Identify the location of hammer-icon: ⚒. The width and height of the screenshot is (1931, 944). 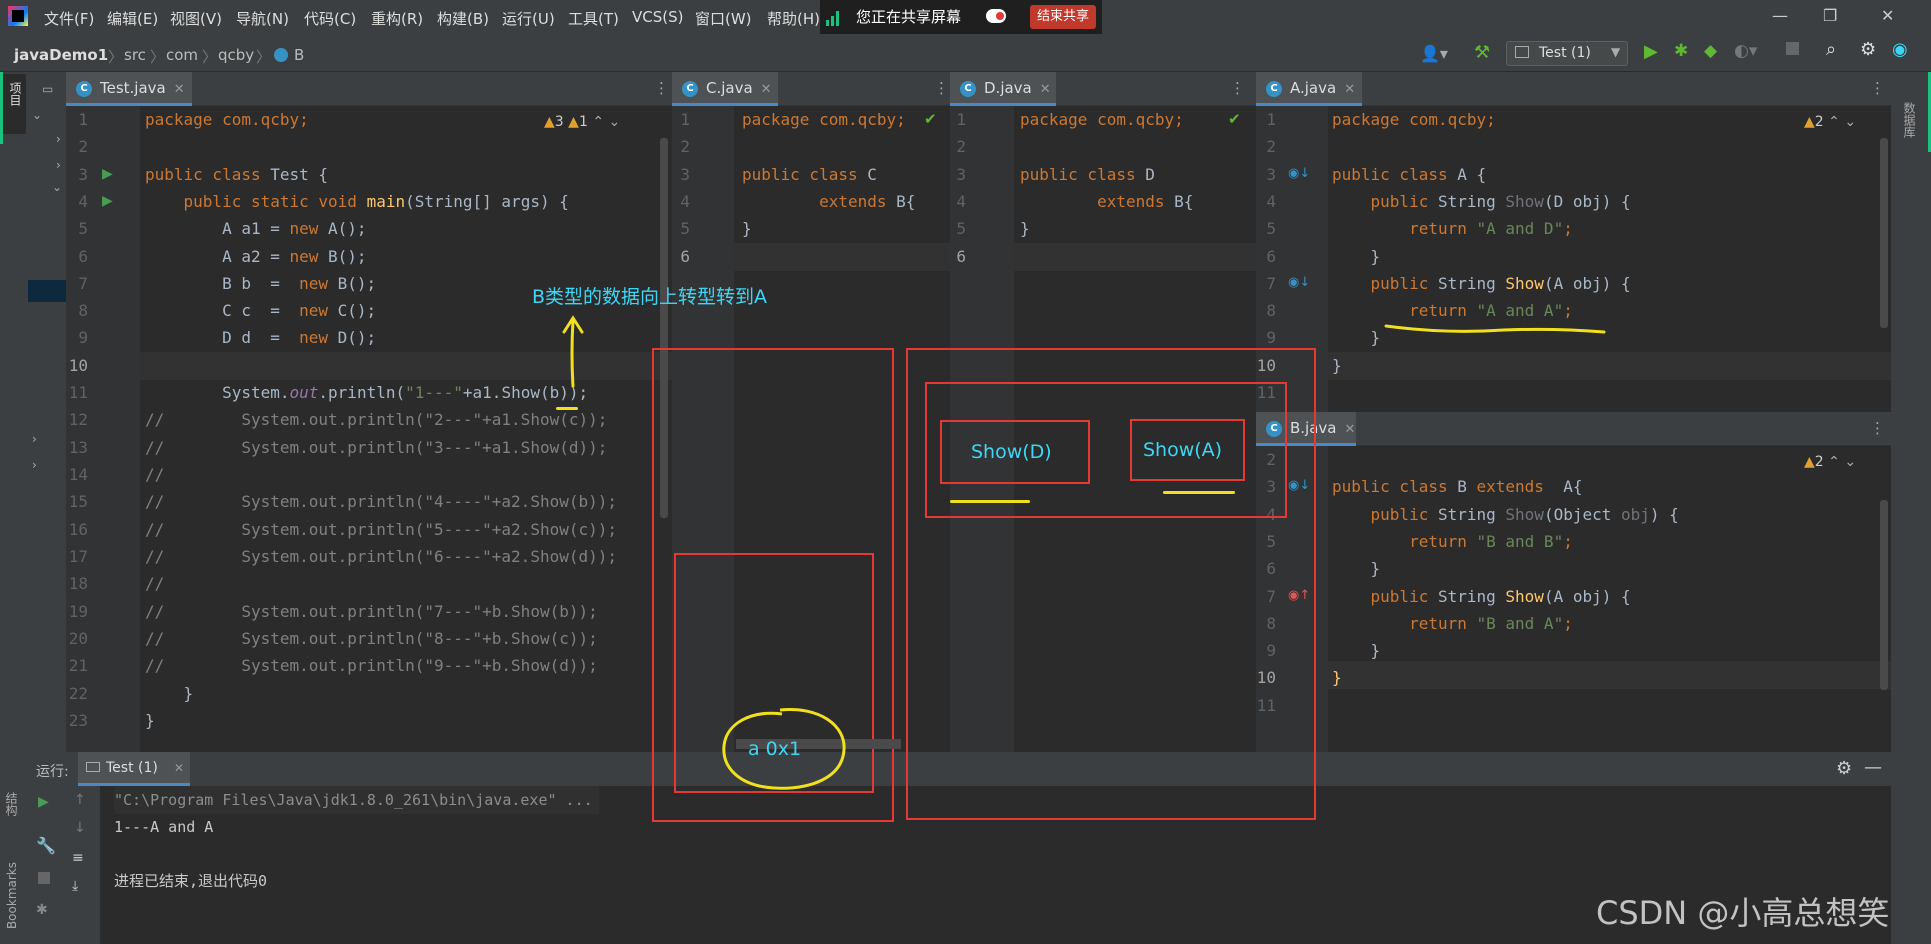
(1482, 52).